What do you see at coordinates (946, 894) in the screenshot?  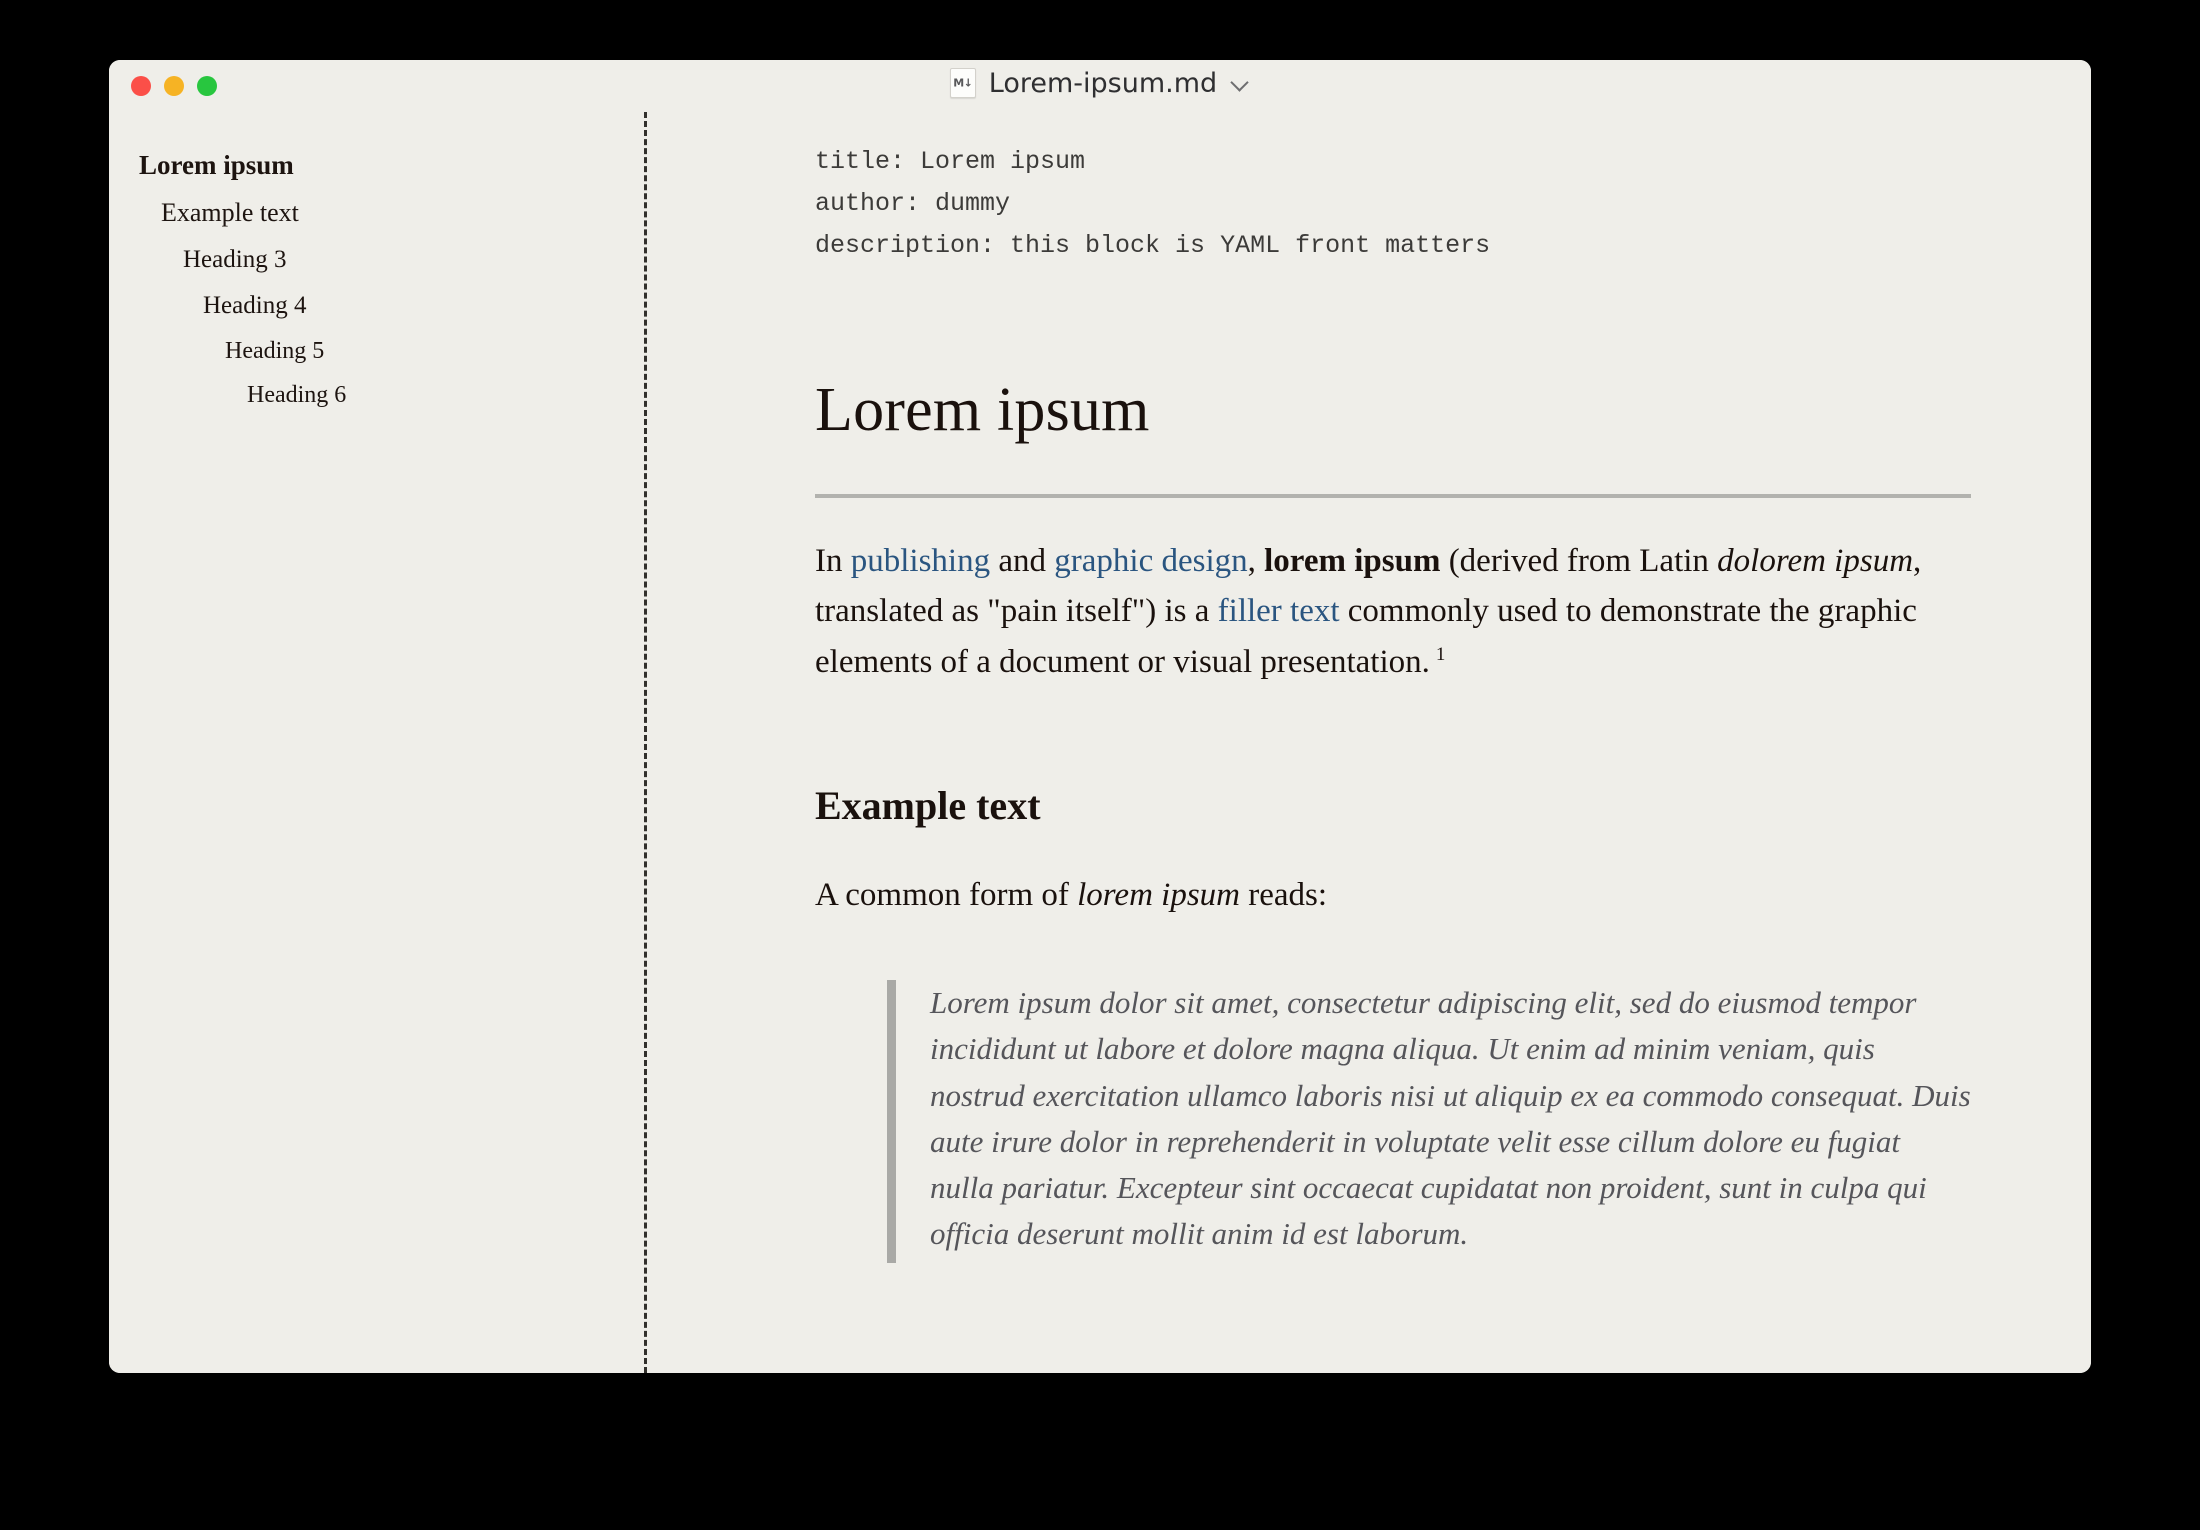 I see `para2-seg-lead: A common form of` at bounding box center [946, 894].